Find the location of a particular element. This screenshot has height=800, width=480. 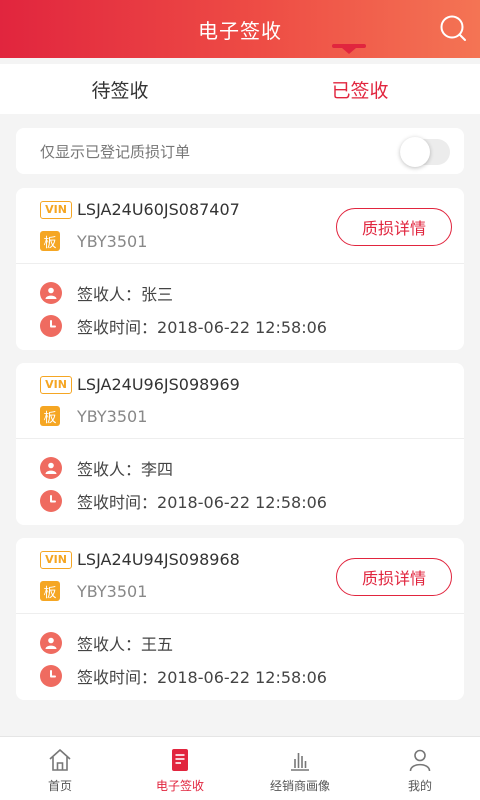

damage-filter-toggle is located at coordinates (425, 152).